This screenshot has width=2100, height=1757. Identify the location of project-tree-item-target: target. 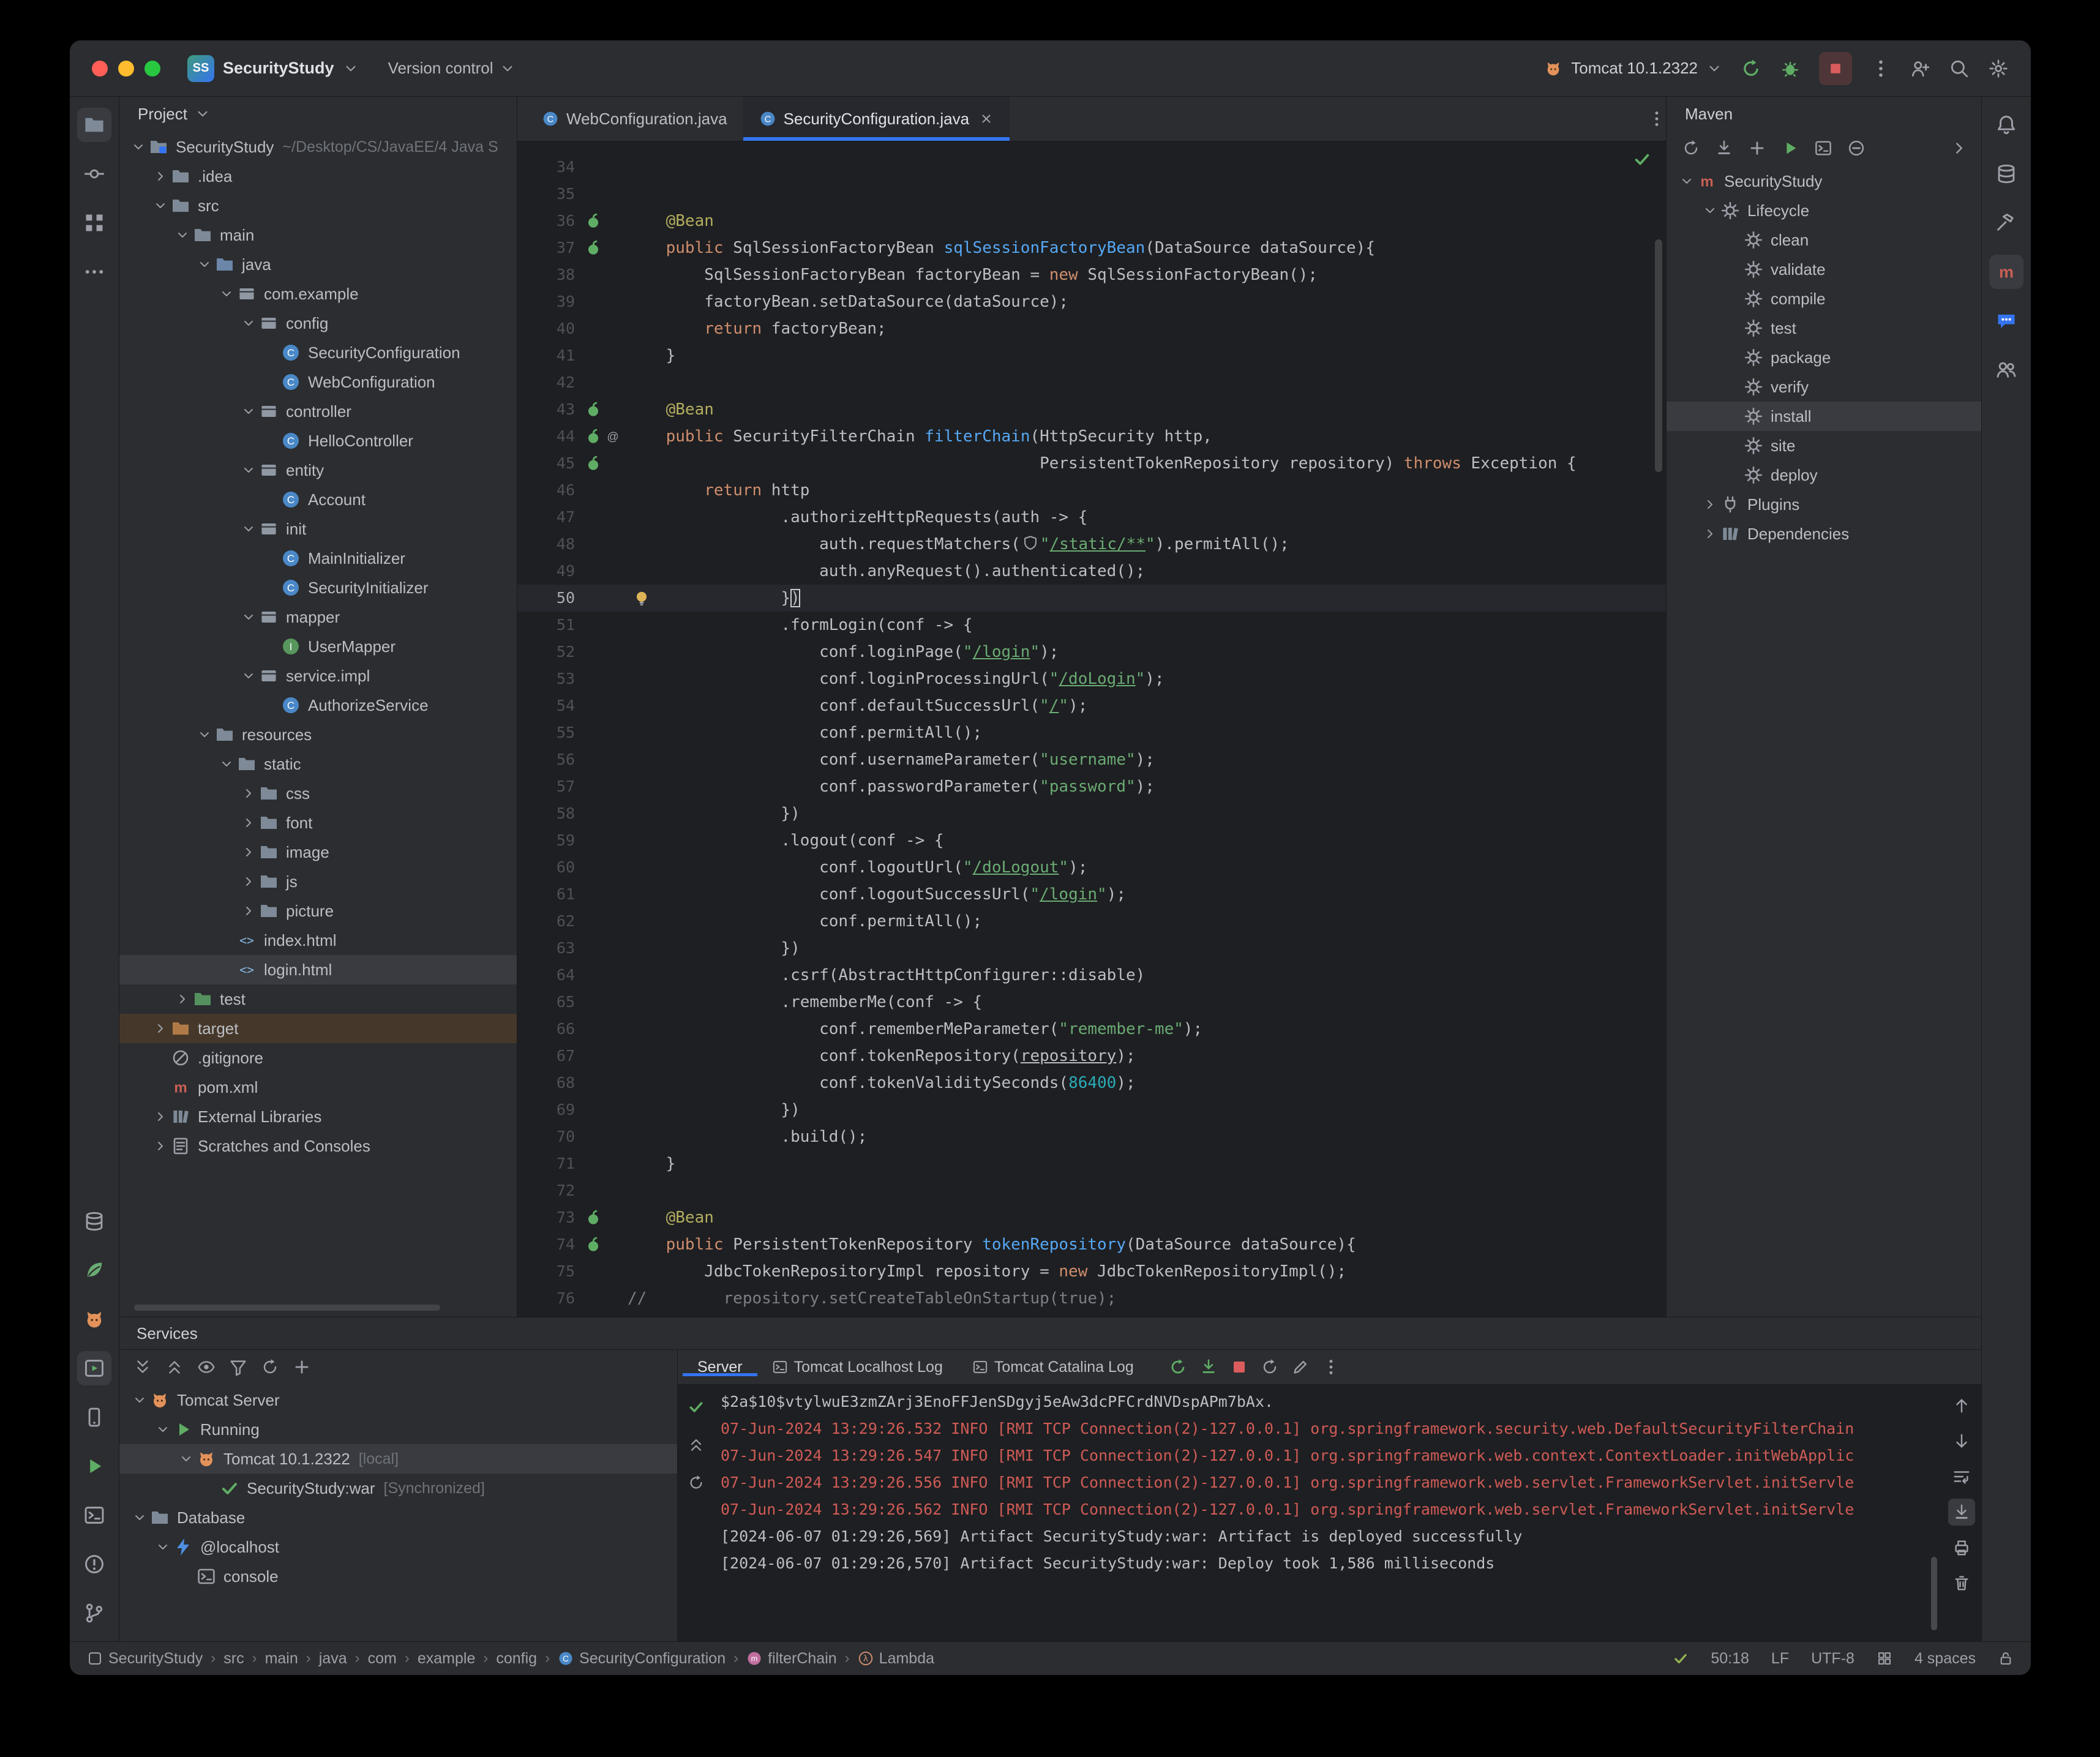
(318, 1028).